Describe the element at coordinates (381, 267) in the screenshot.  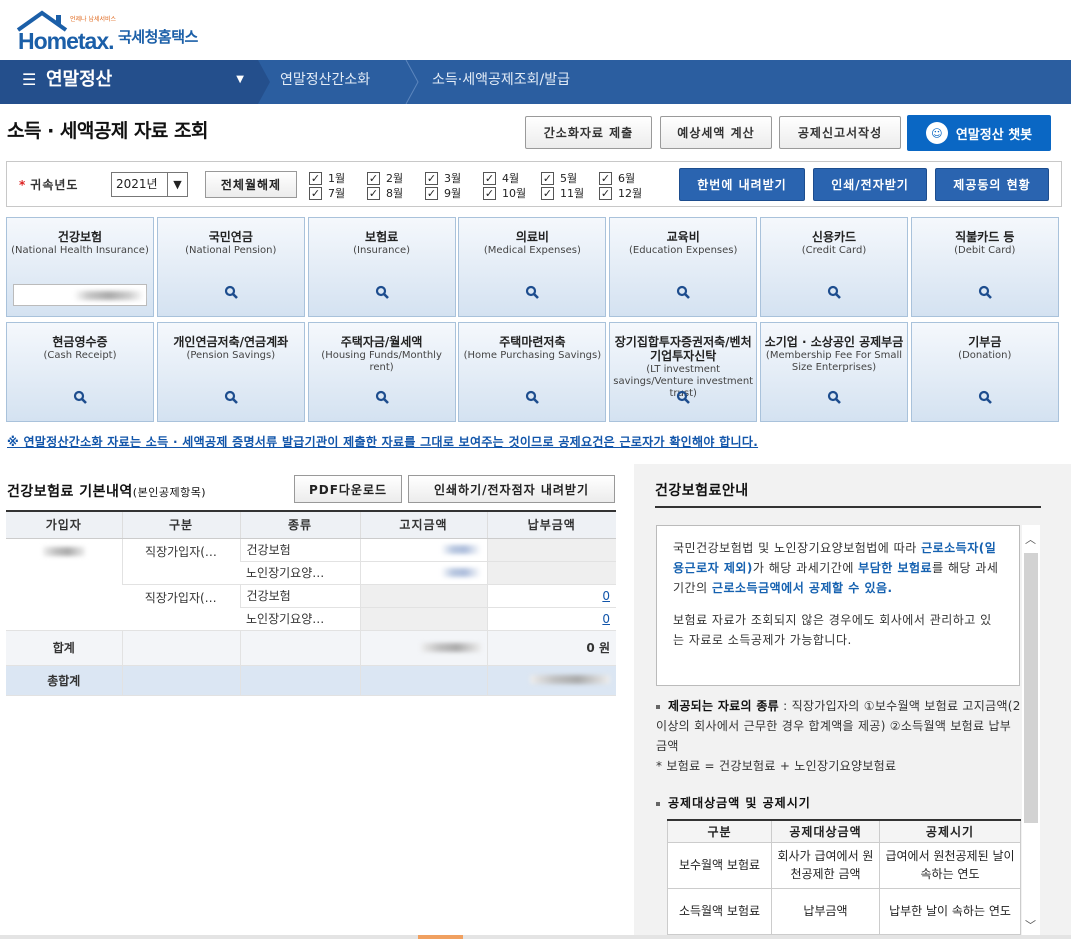
I see `tile-2: 보험료 (Insurance)` at that location.